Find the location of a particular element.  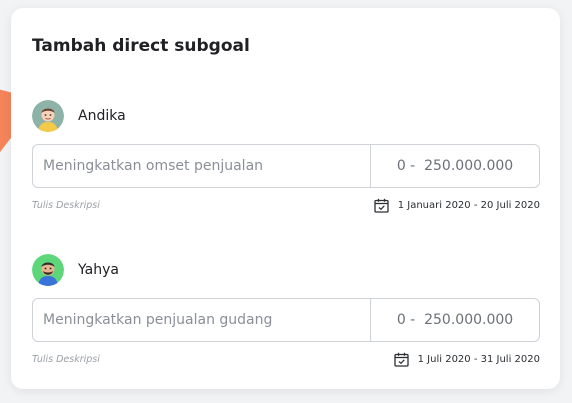

date-range-picker: 1 Januari 2020 - 20 Juli 2020 is located at coordinates (457, 205).